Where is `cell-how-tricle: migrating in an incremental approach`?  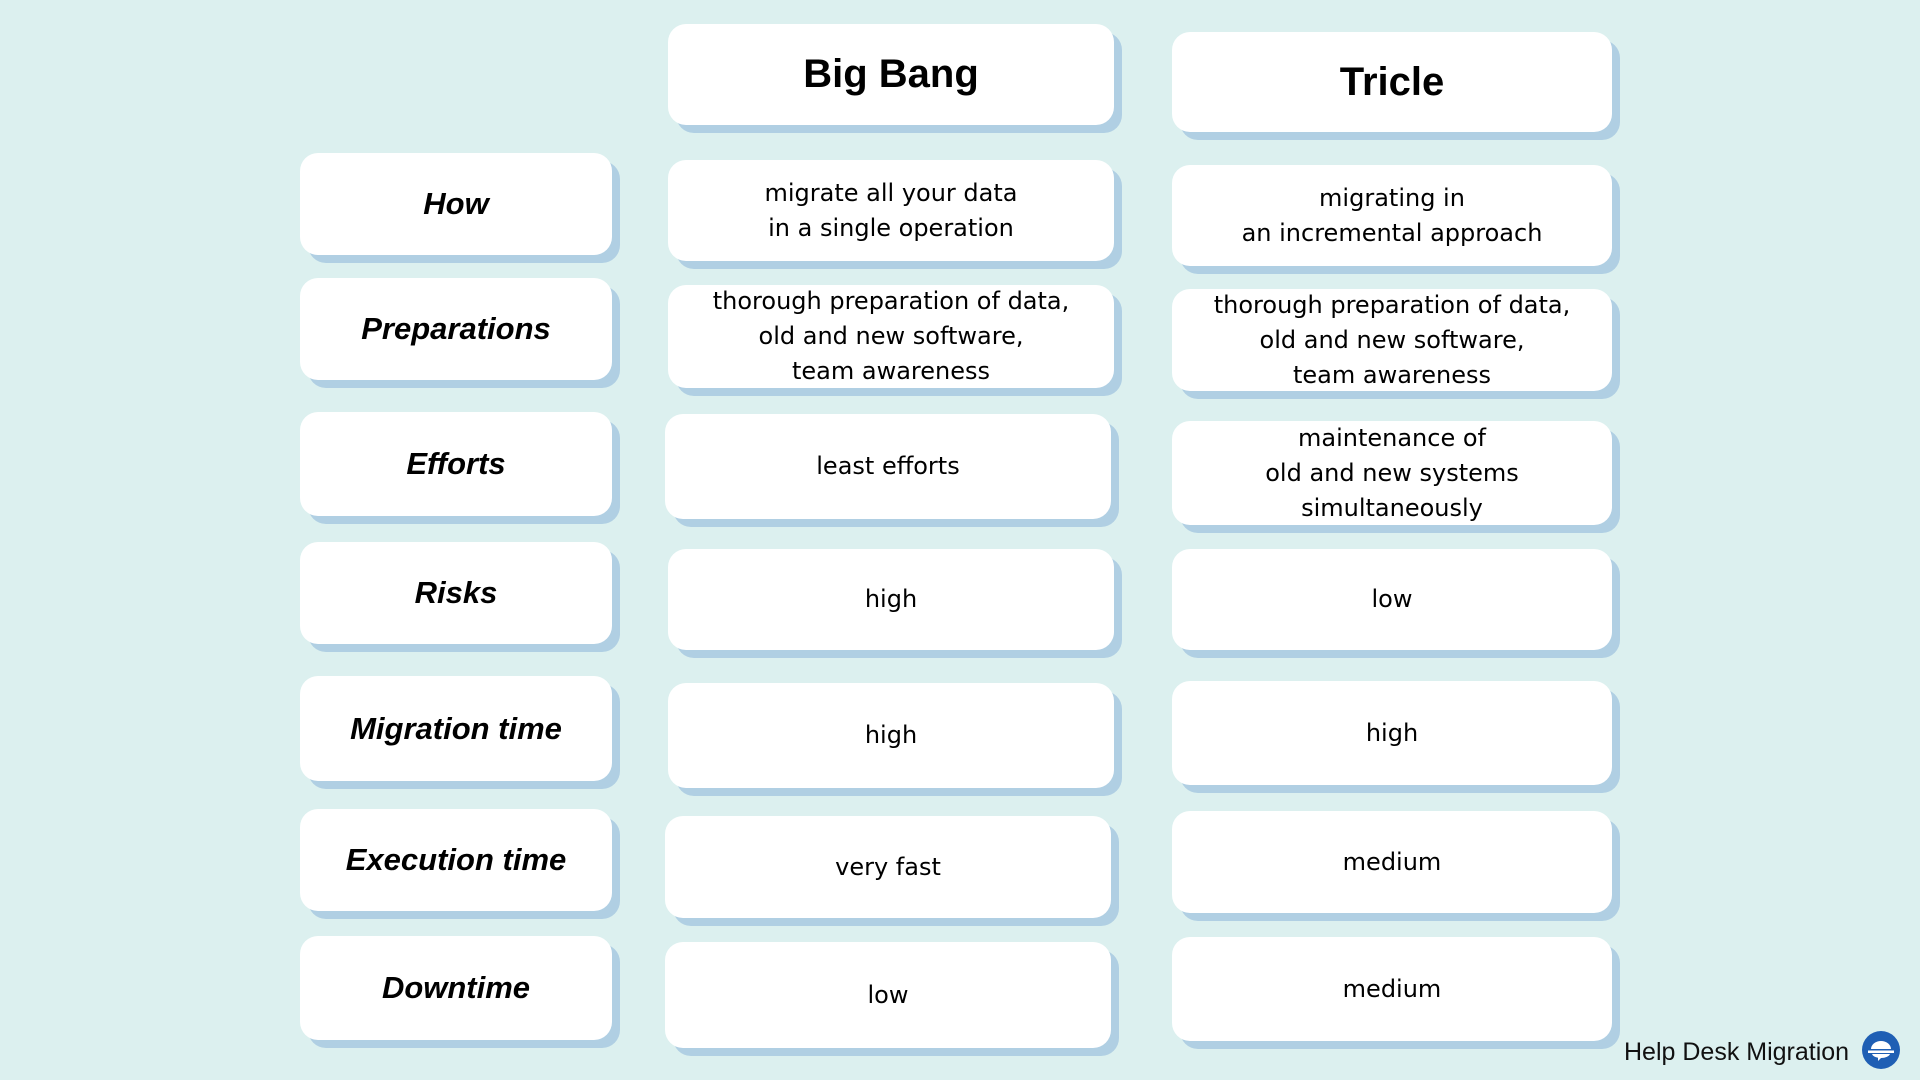 cell-how-tricle: migrating in an incremental approach is located at coordinates (1392, 215).